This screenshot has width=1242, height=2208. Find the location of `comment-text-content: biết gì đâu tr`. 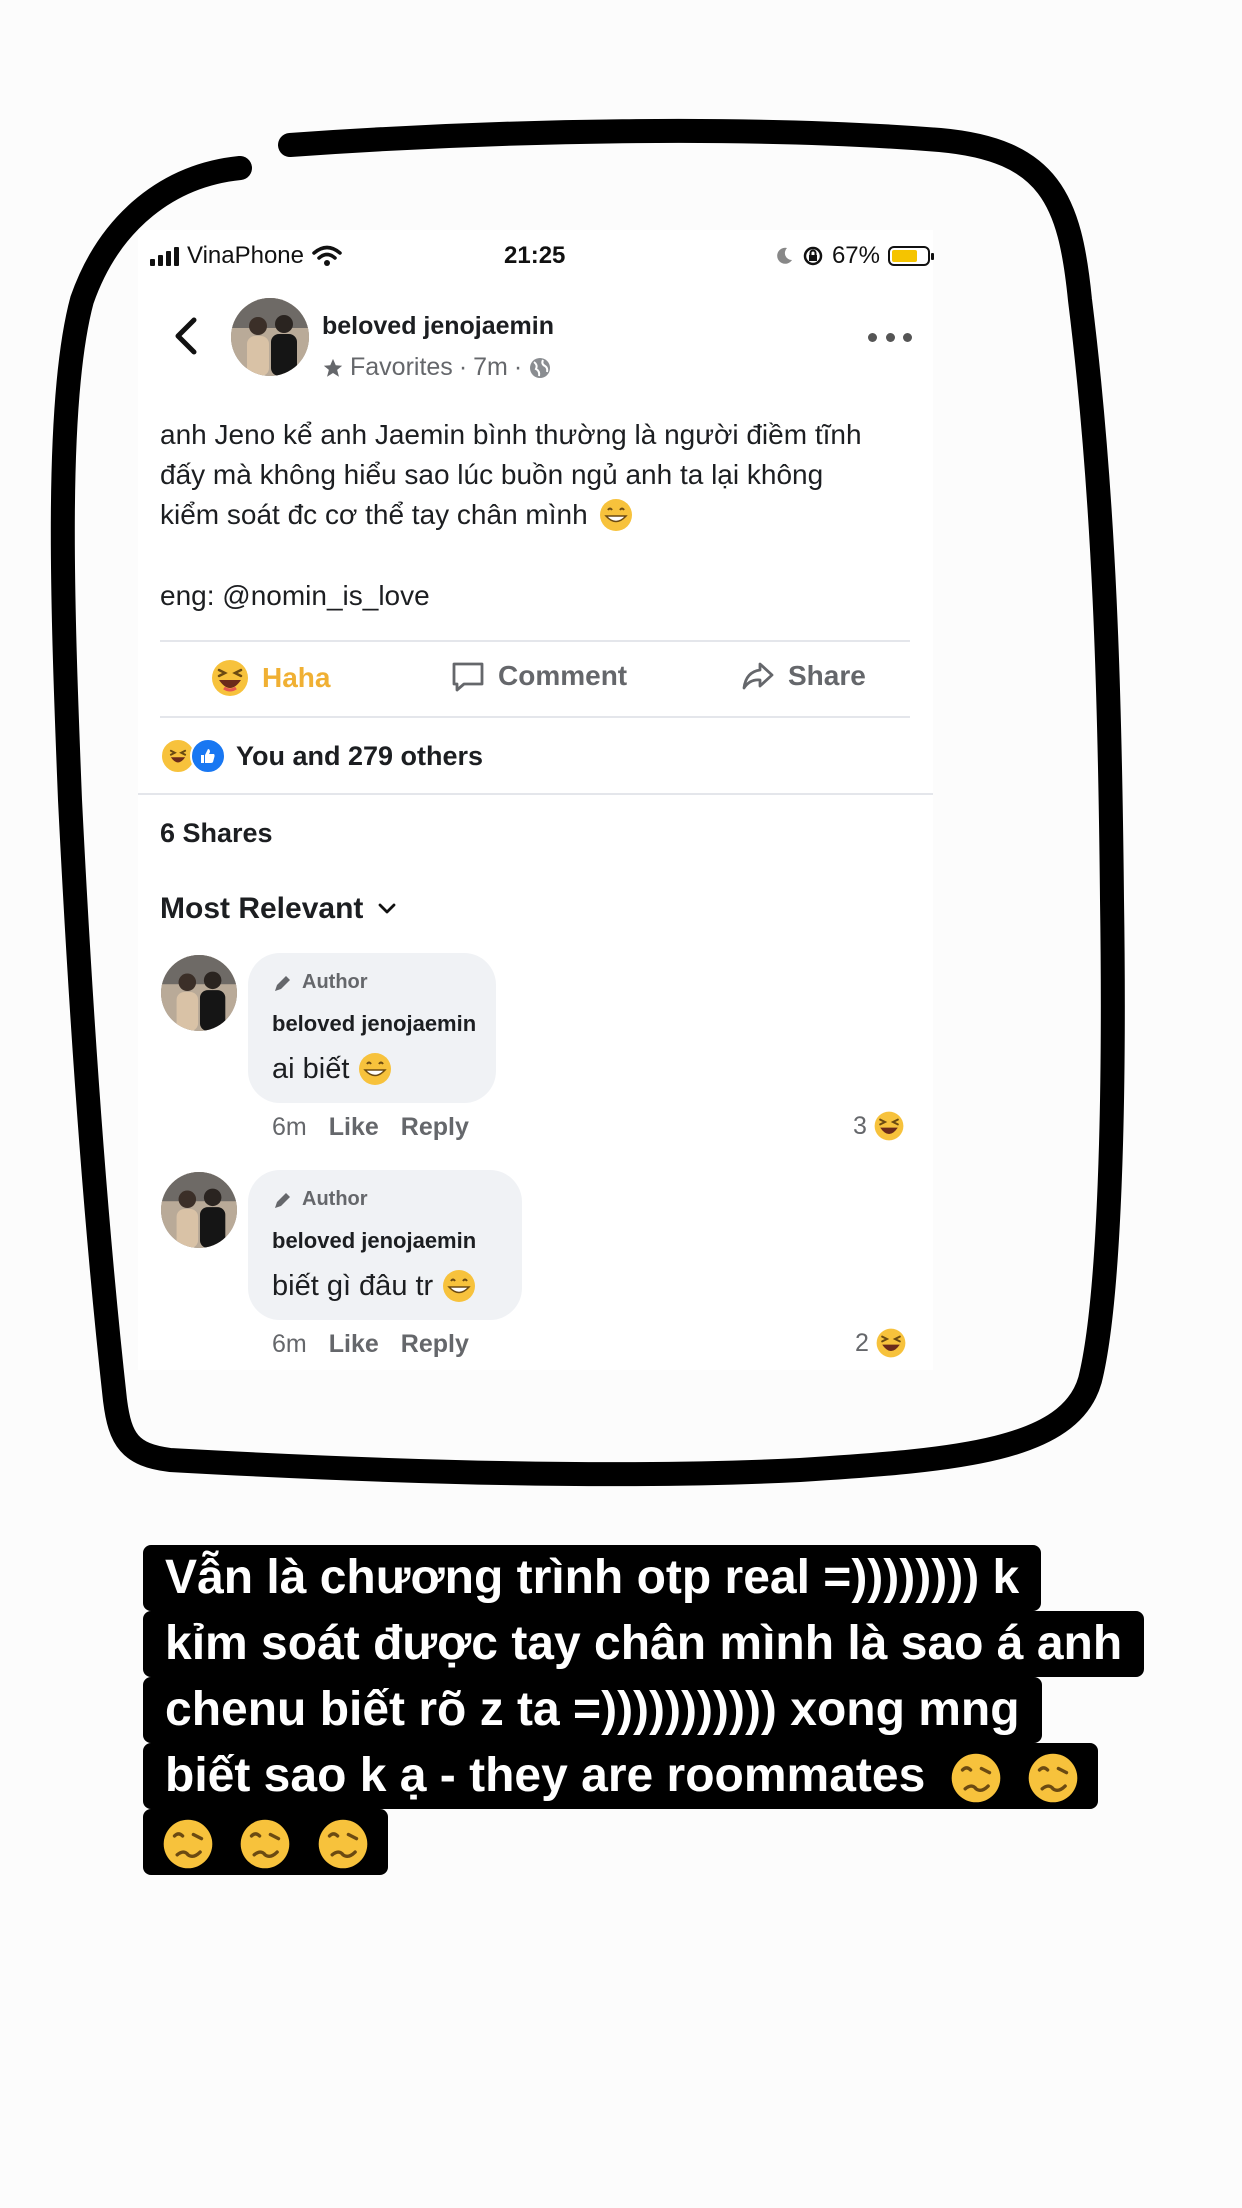

comment-text-content: biết gì đâu tr is located at coordinates (353, 1285).